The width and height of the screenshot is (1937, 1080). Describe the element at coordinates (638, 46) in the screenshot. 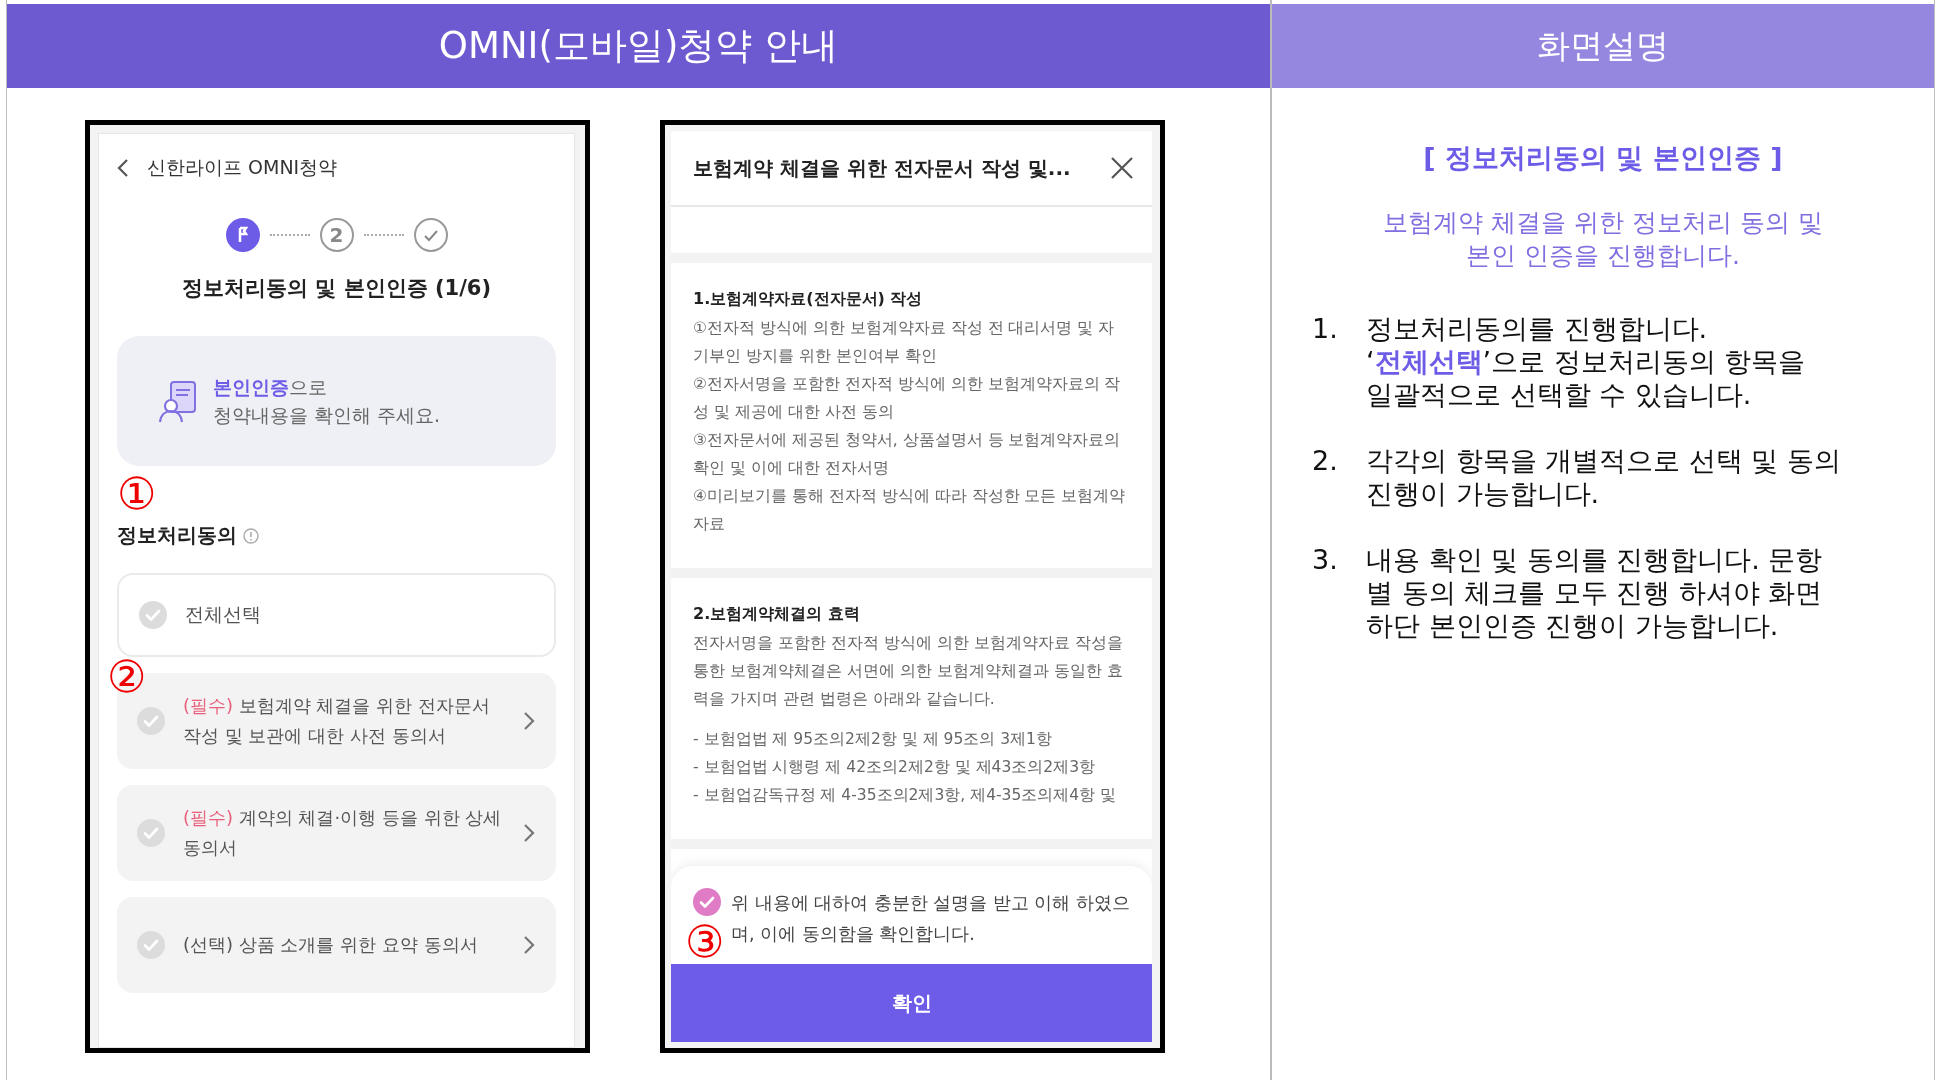

I see `header-title-bar: OMNI(모바일)청약 안내` at that location.